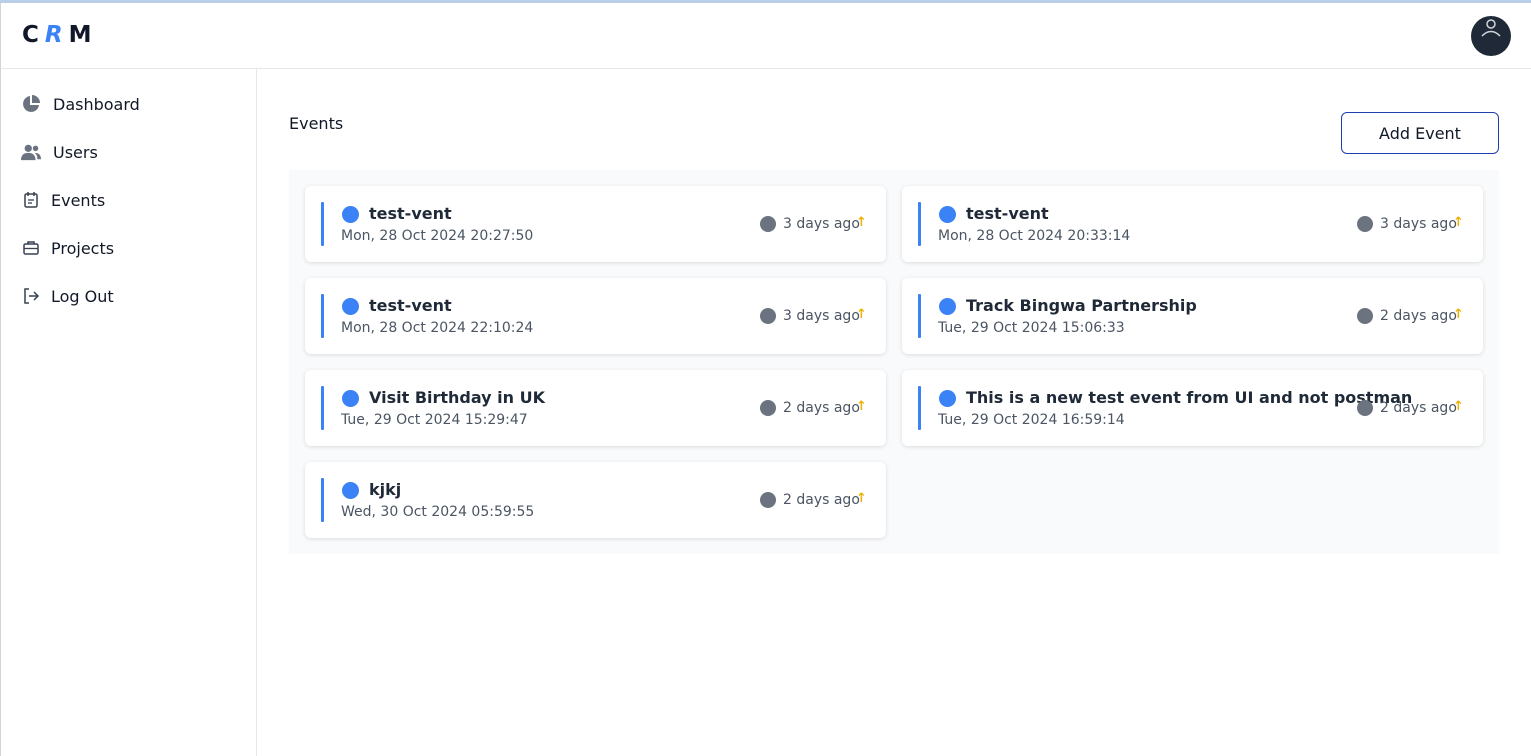  I want to click on sidebar-item-events: Events, so click(63, 200).